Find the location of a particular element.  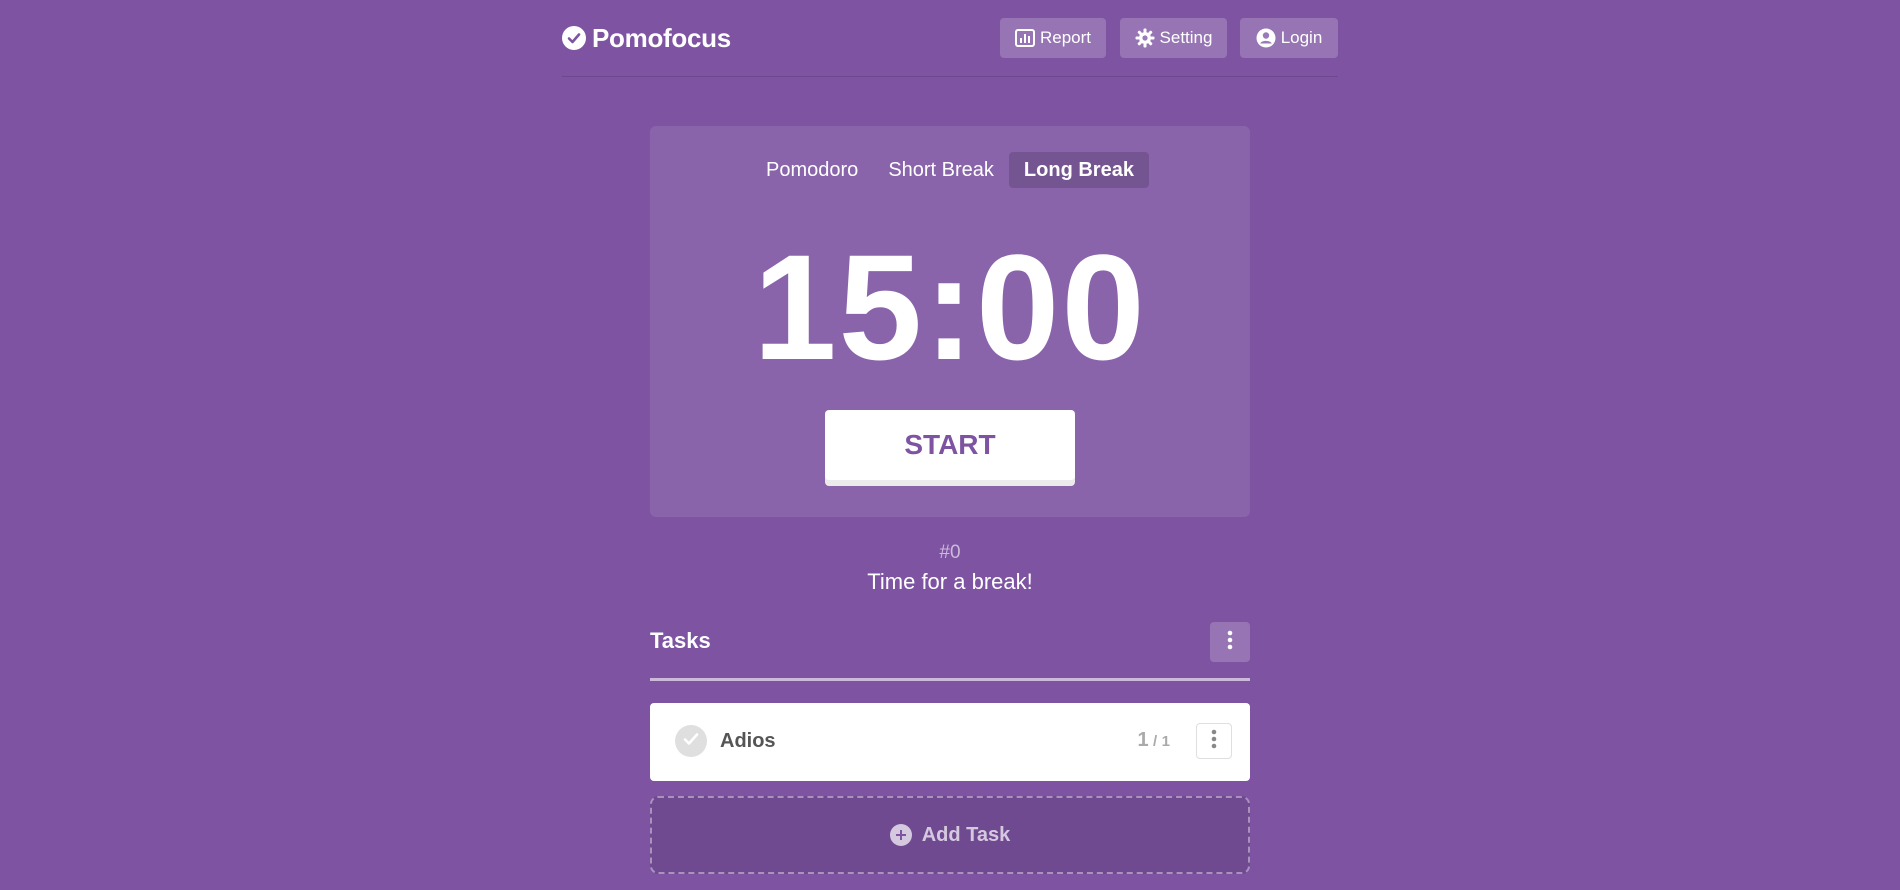

logo: Pomofocus is located at coordinates (646, 38).